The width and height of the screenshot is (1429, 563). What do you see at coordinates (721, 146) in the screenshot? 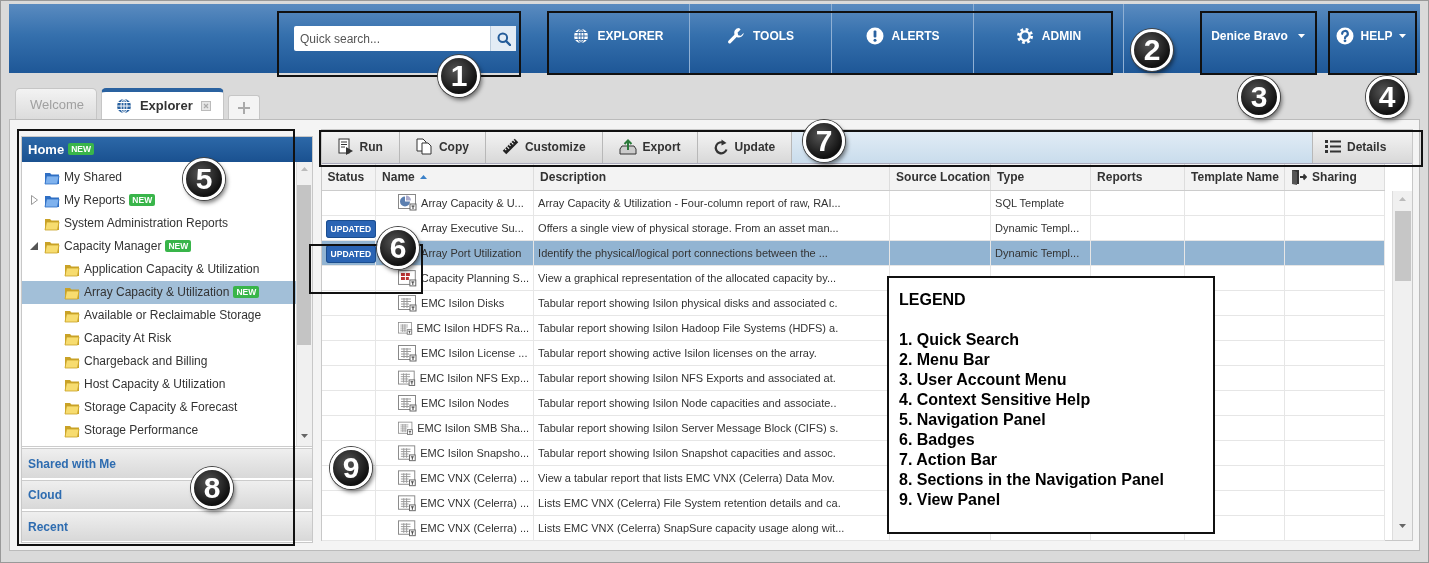
I see `refresh-icon` at bounding box center [721, 146].